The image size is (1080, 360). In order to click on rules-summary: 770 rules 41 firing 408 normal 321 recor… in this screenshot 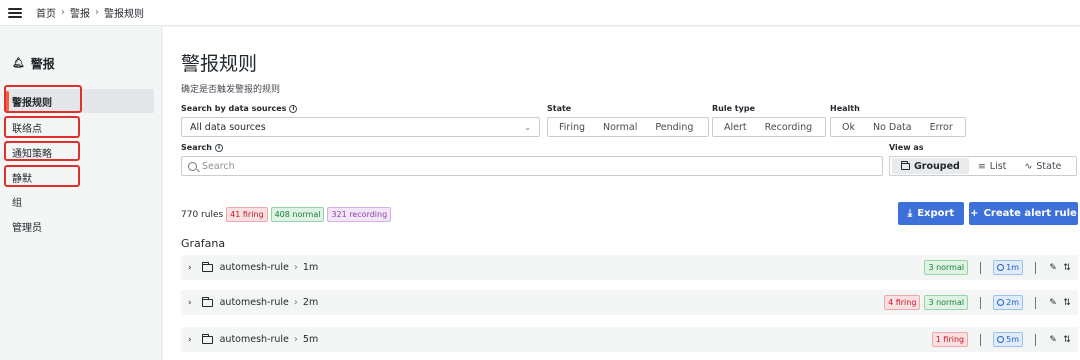, I will do `click(286, 214)`.